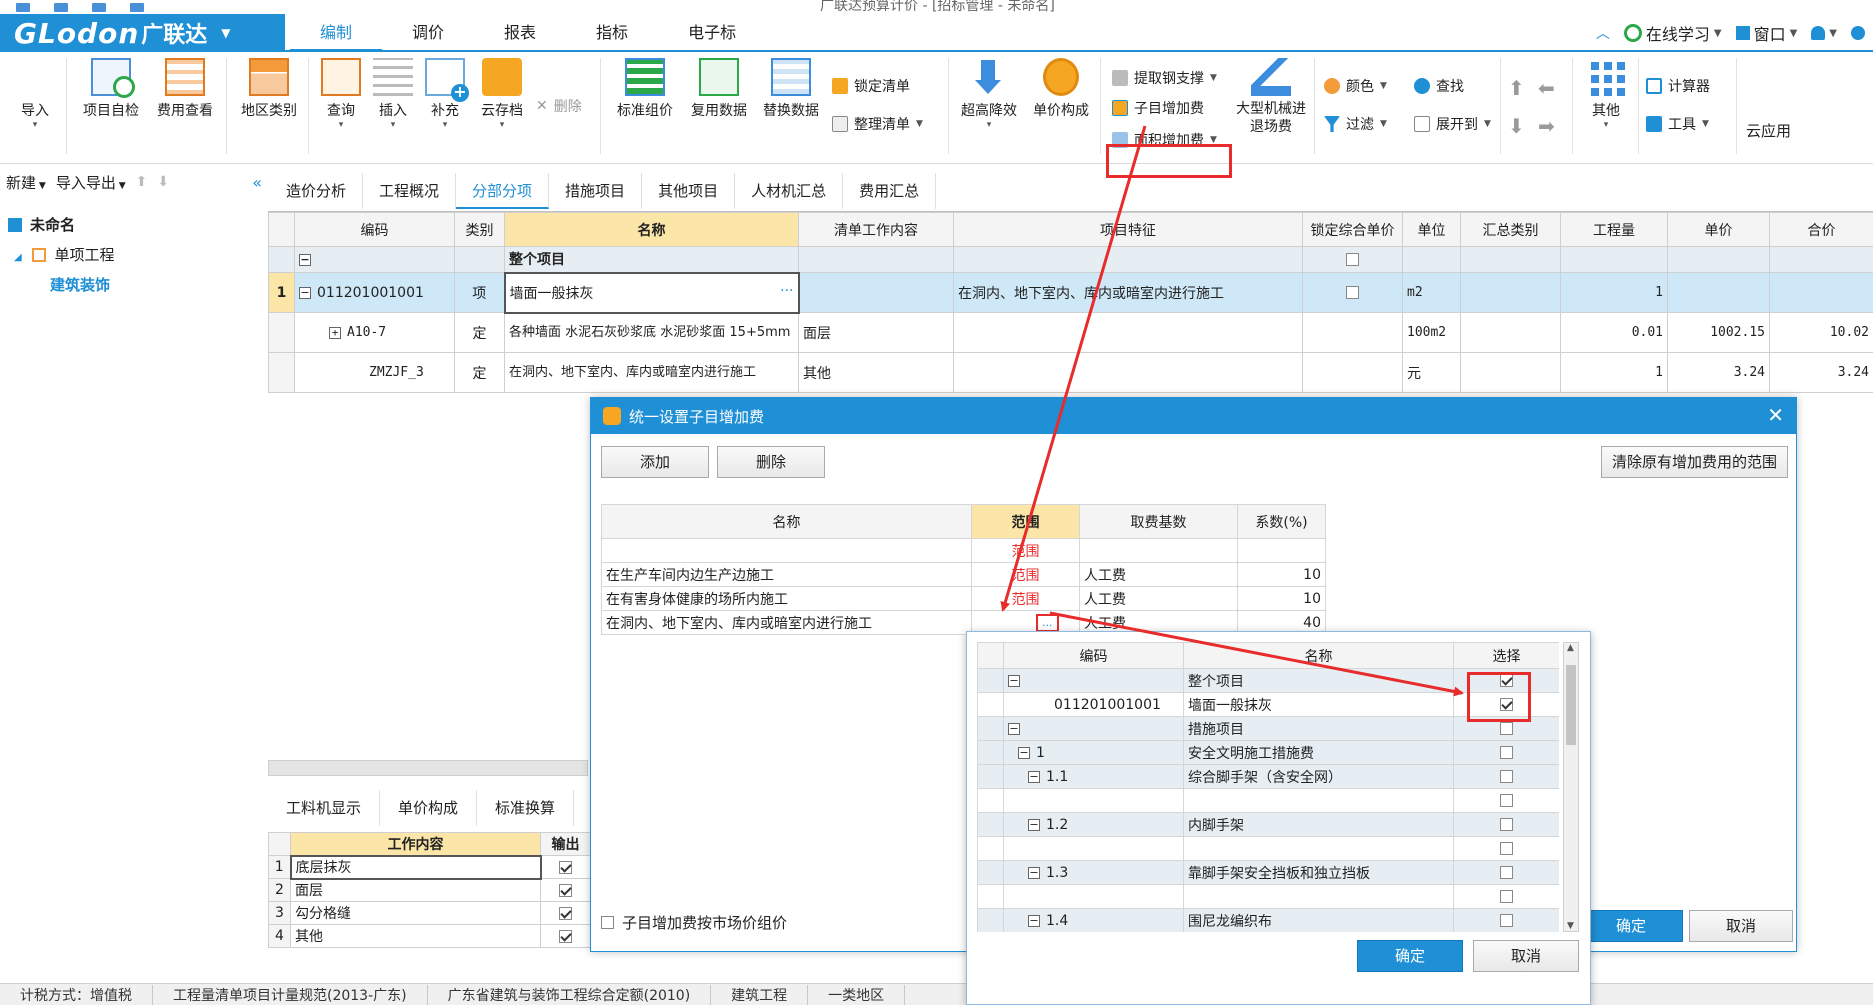 The image size is (1873, 1005). What do you see at coordinates (1694, 462) in the screenshot?
I see `clear-range-button: 清除原有增加费用的范围` at bounding box center [1694, 462].